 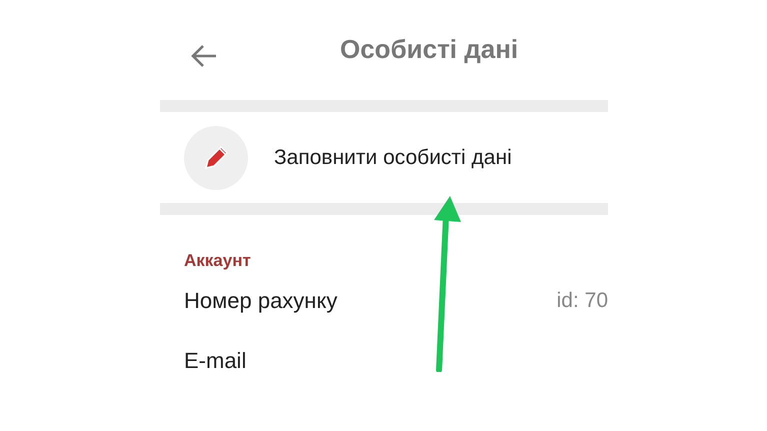 I want to click on row-value: id: 70, so click(x=582, y=301).